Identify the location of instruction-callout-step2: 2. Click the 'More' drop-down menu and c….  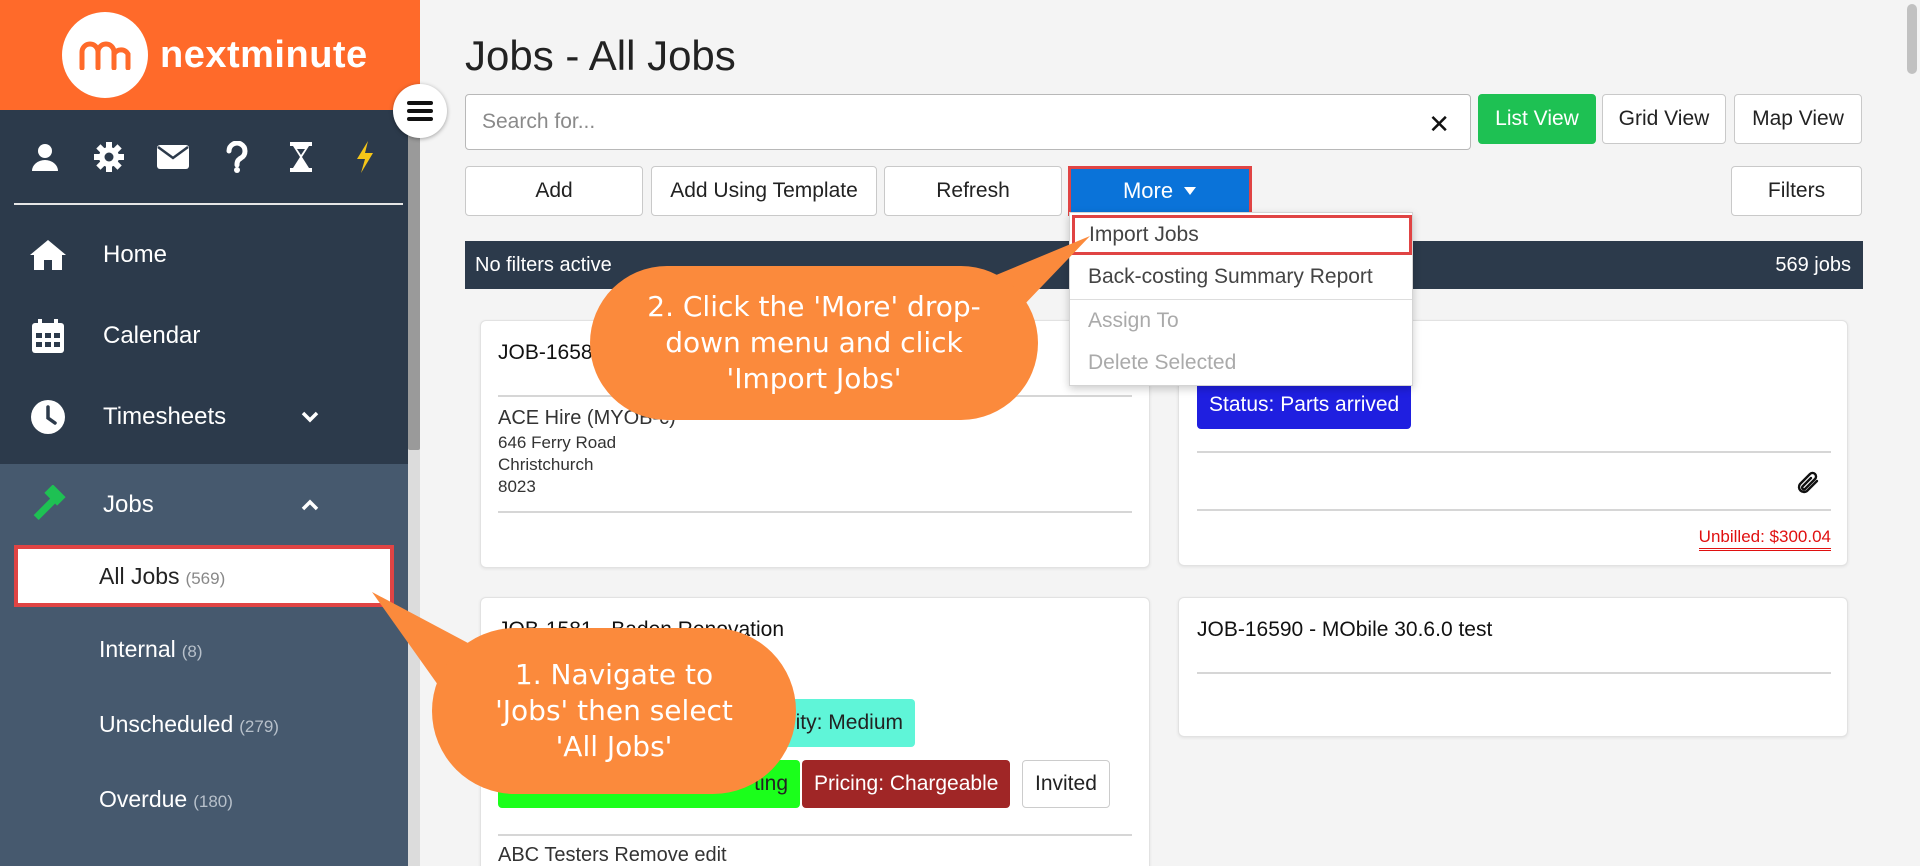
(814, 343).